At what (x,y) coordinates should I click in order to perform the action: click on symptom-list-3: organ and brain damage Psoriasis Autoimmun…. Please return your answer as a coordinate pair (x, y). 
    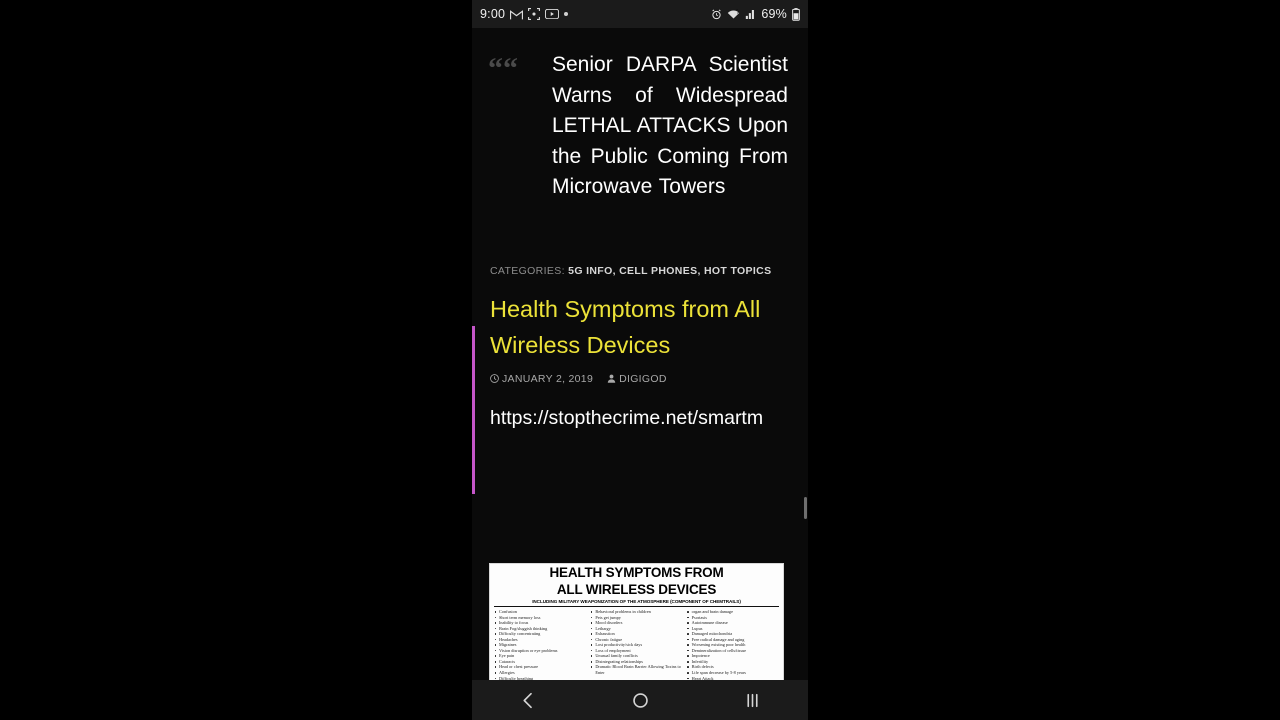
    Looking at the image, I should click on (733, 644).